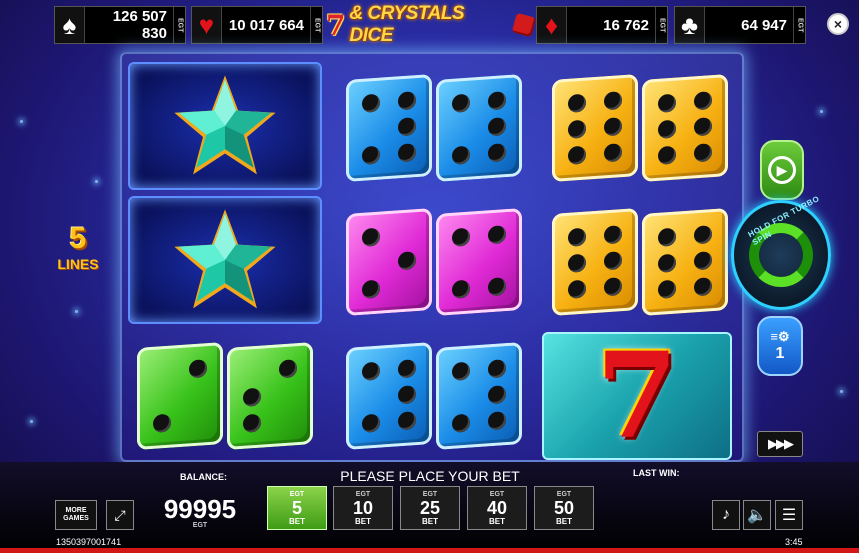 This screenshot has width=859, height=553. What do you see at coordinates (780, 444) in the screenshot?
I see `turbo-button: ▶▶▶` at bounding box center [780, 444].